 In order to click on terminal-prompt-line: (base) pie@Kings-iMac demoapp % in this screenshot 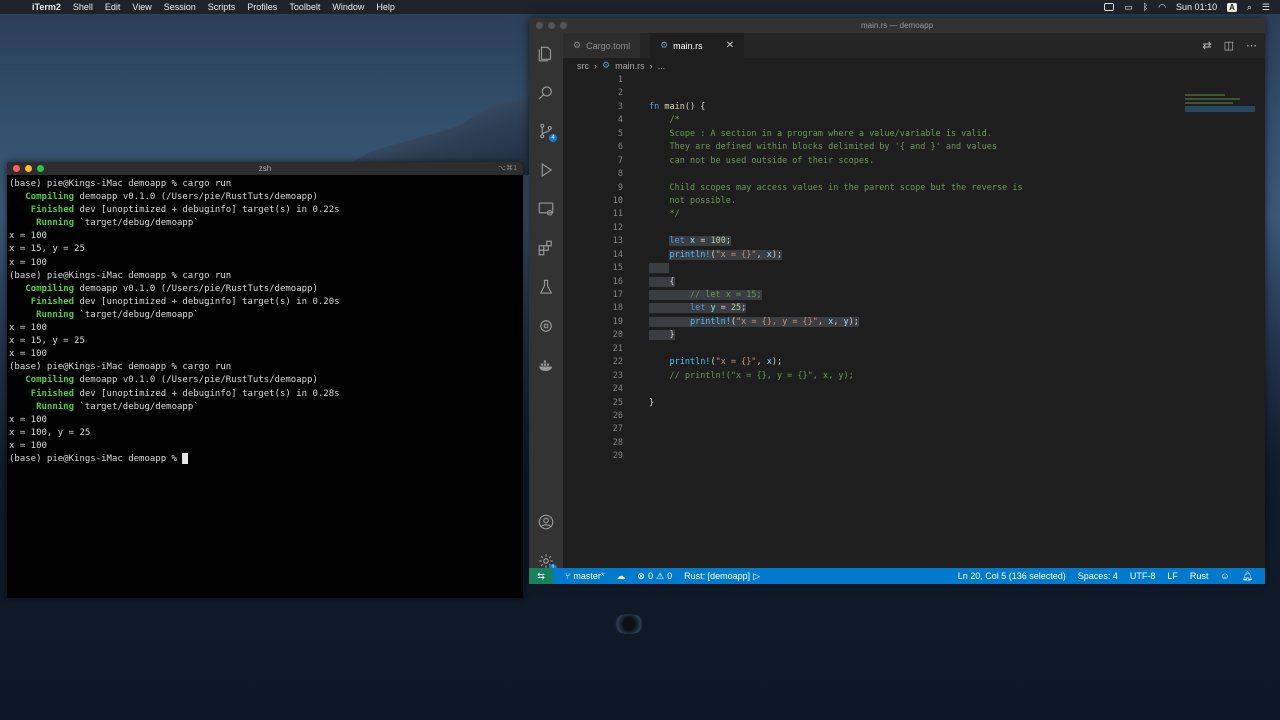, I will do `click(265, 459)`.